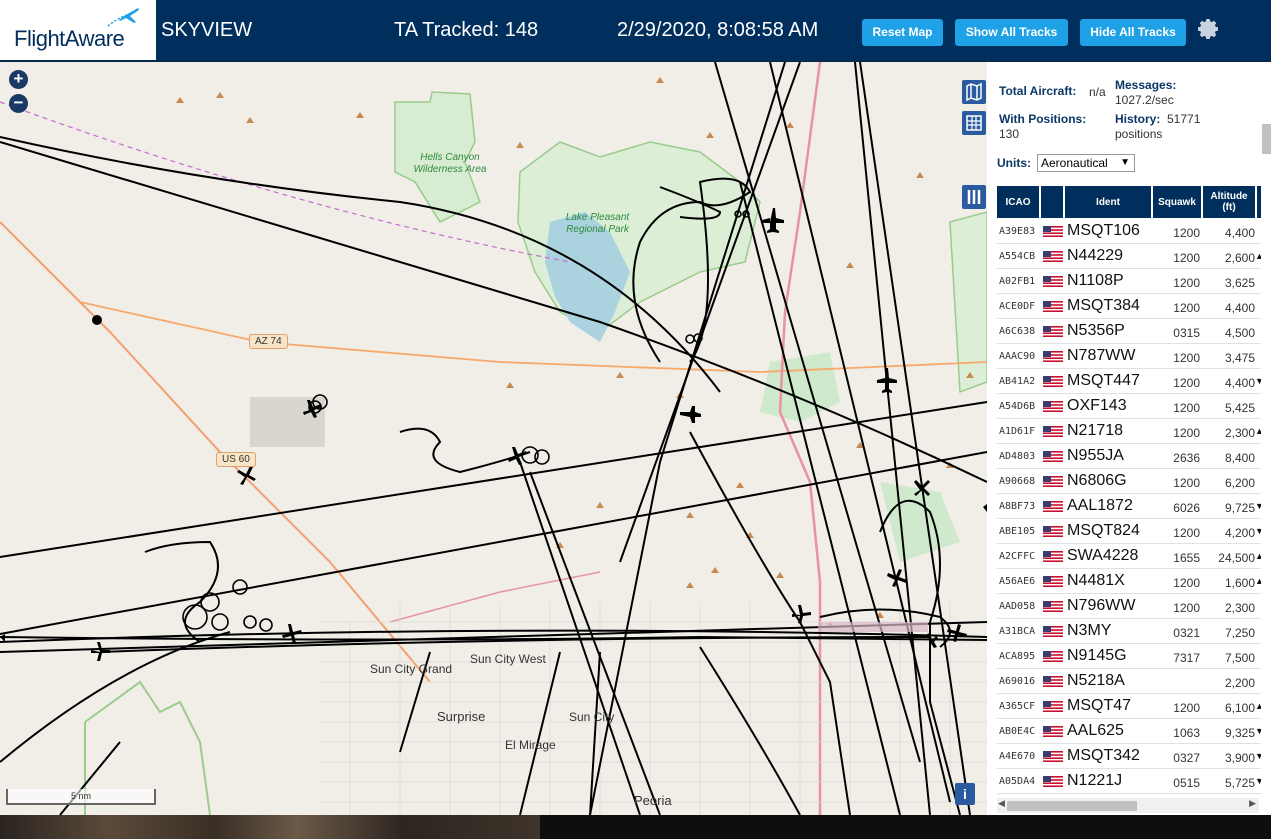  Describe the element at coordinates (1129, 256) in the screenshot. I see `table-row: A554CB N44229 1200 2,600 ▲` at that location.